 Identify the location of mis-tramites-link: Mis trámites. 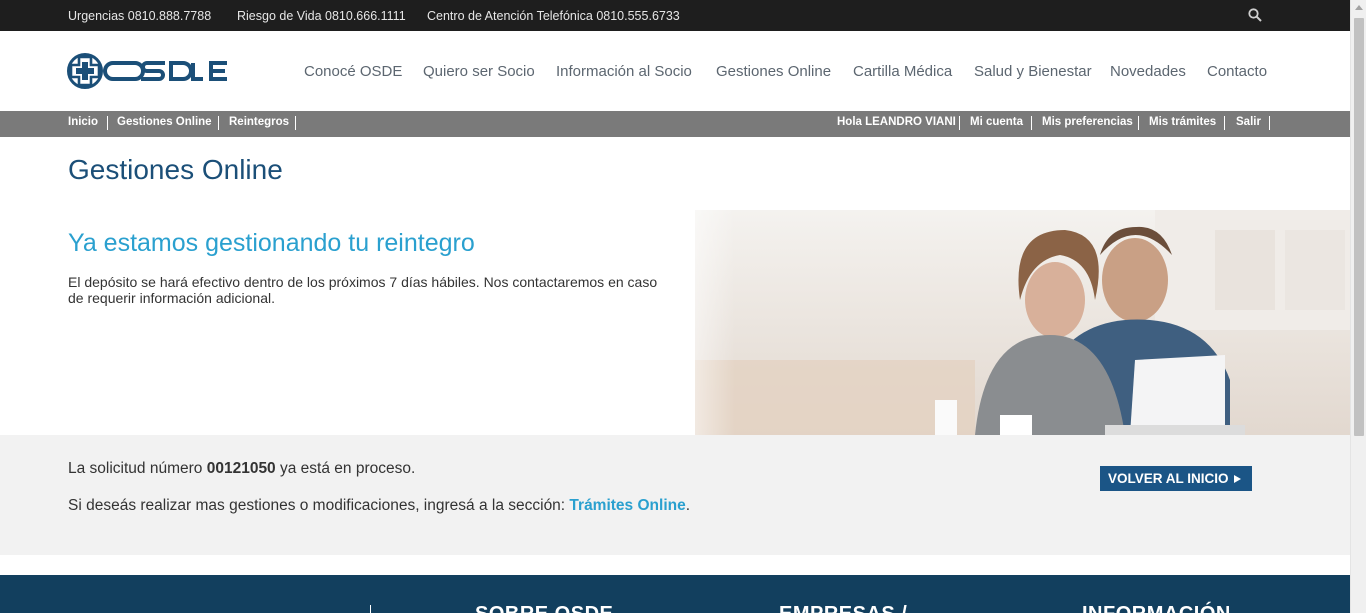
(1182, 122).